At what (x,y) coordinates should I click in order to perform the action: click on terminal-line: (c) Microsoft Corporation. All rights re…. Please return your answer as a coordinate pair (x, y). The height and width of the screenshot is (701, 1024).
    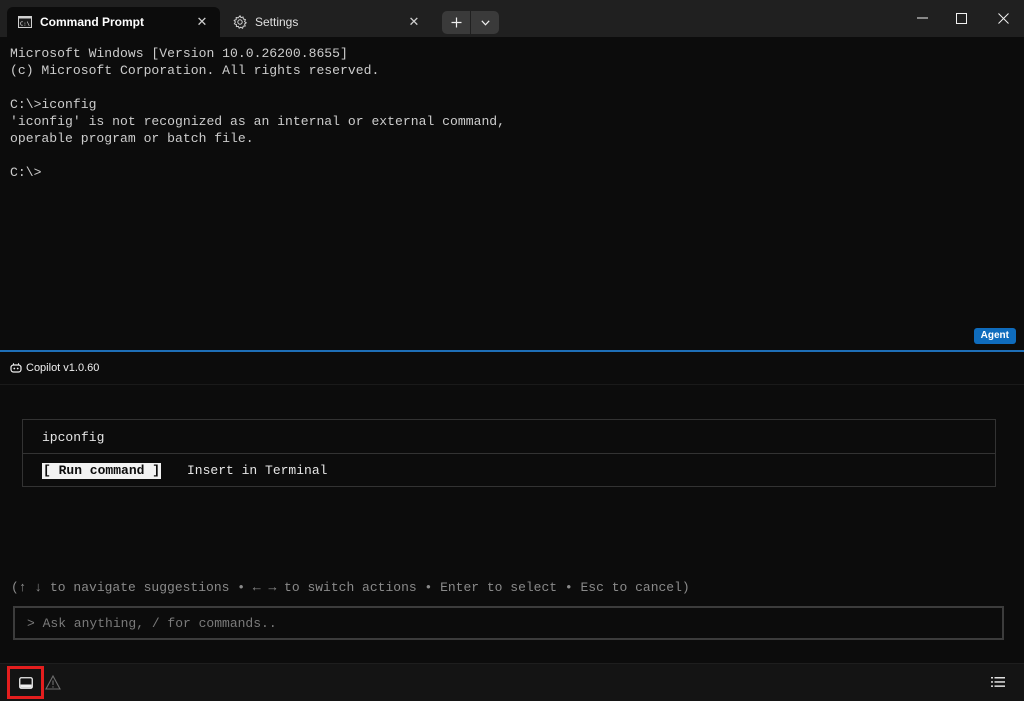
    Looking at the image, I should click on (195, 70).